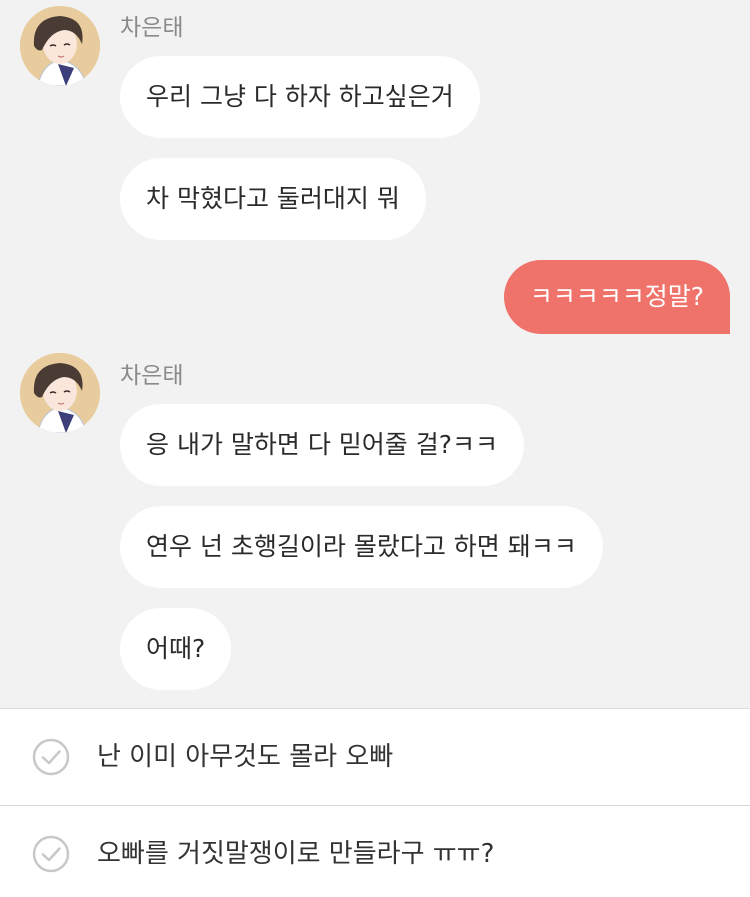  Describe the element at coordinates (273, 199) in the screenshot. I see `incoming-message-bubble: 차 막혔다고 둘러대지 뭐` at that location.